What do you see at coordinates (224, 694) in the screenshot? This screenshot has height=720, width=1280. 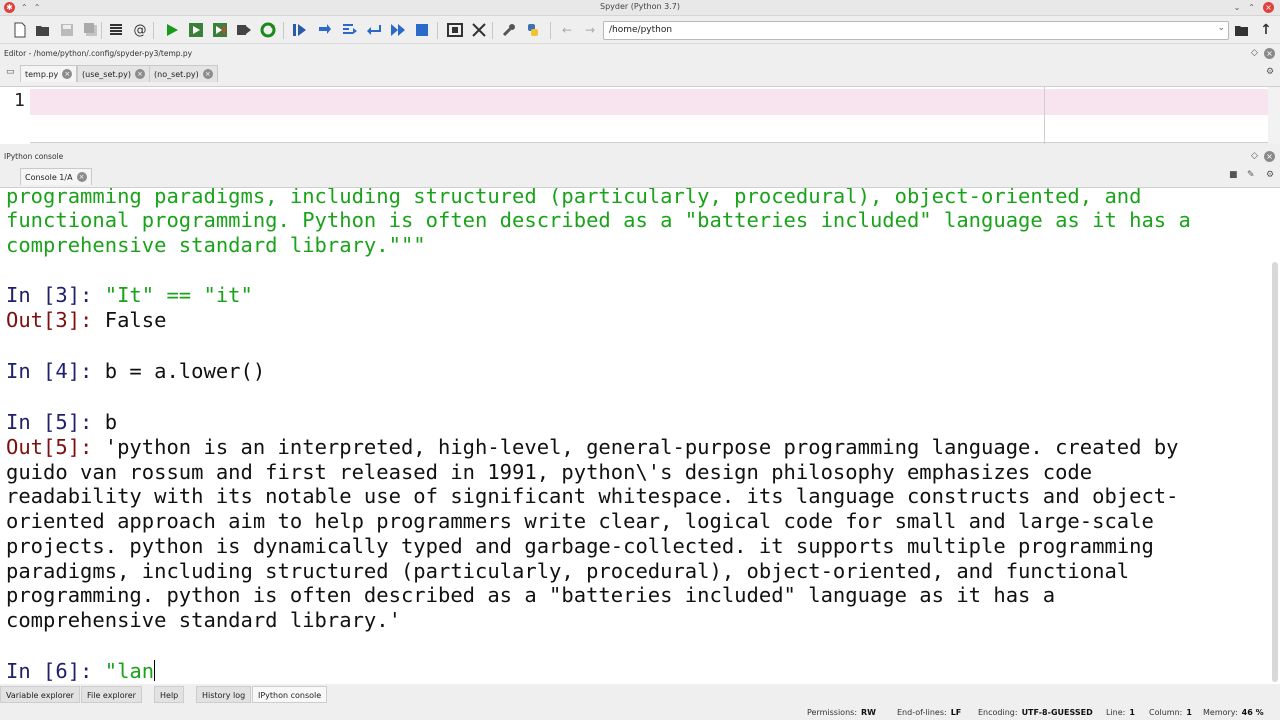 I see `tab-history-log: History log` at bounding box center [224, 694].